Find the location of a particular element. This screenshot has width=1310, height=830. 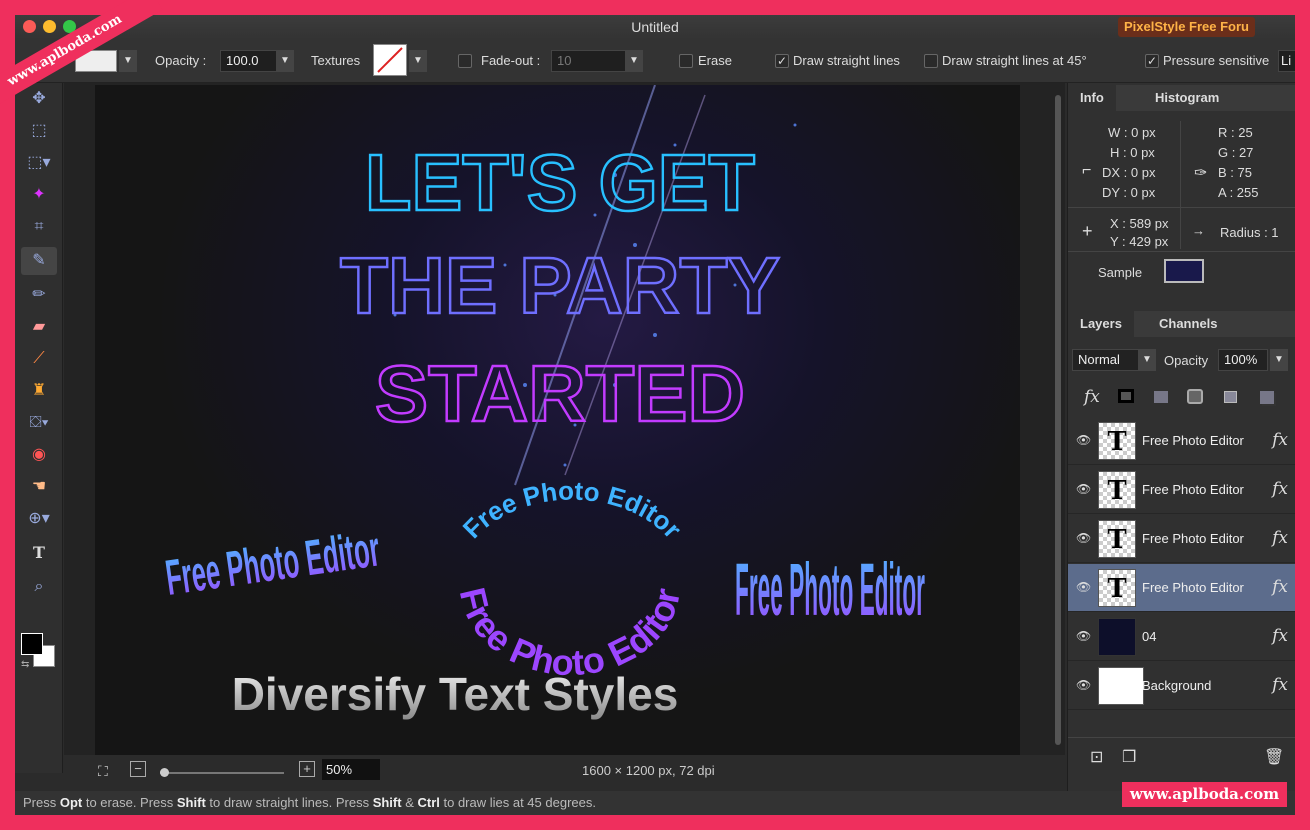

document-size: 1600 × 1200 px, 72 dpi is located at coordinates (648, 770).